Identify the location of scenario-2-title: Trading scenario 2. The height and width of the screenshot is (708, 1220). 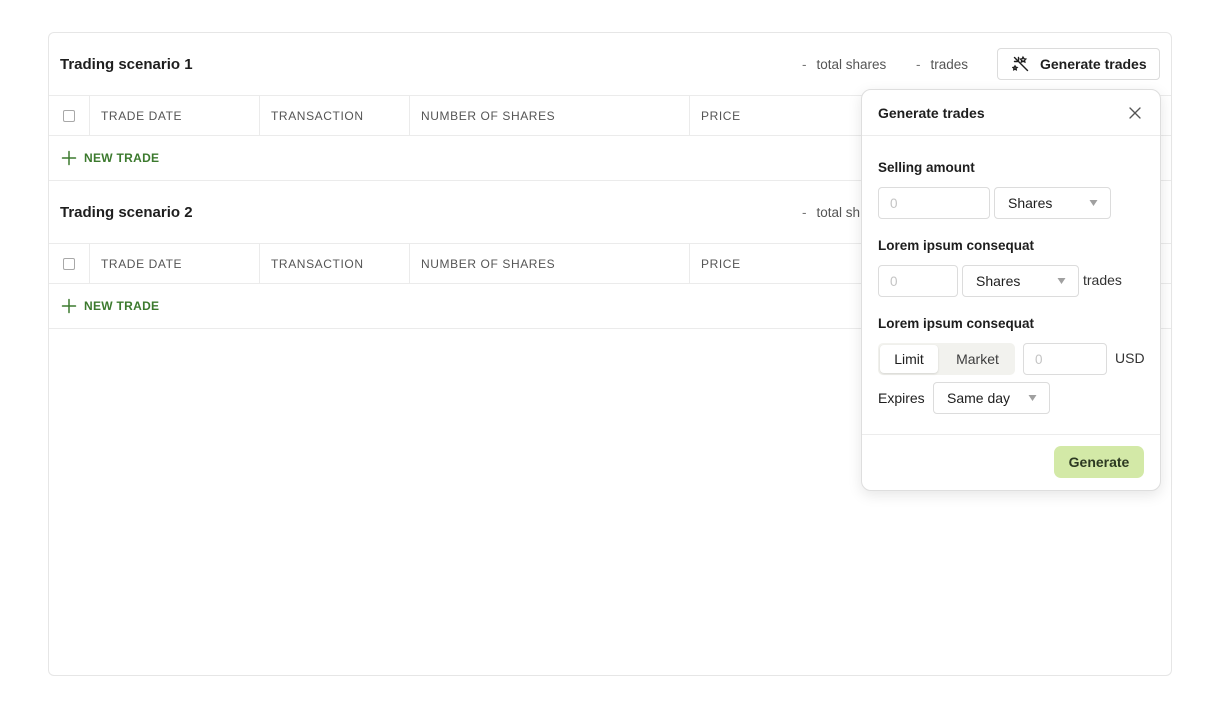
(126, 212).